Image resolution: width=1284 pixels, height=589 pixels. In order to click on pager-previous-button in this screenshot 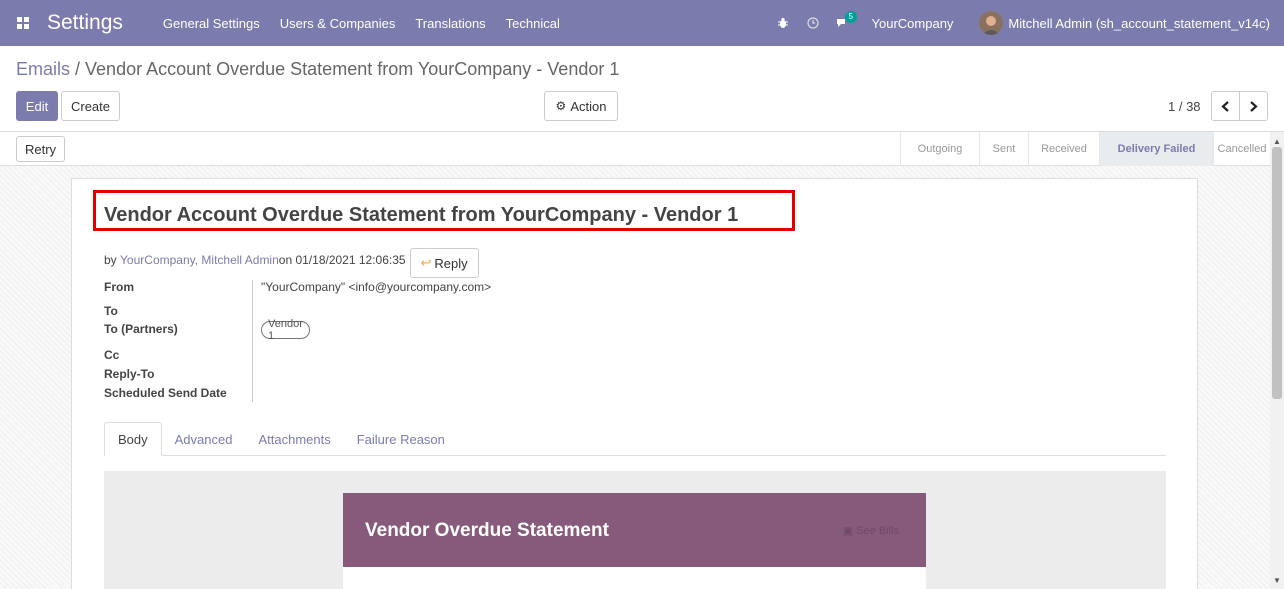, I will do `click(1225, 106)`.